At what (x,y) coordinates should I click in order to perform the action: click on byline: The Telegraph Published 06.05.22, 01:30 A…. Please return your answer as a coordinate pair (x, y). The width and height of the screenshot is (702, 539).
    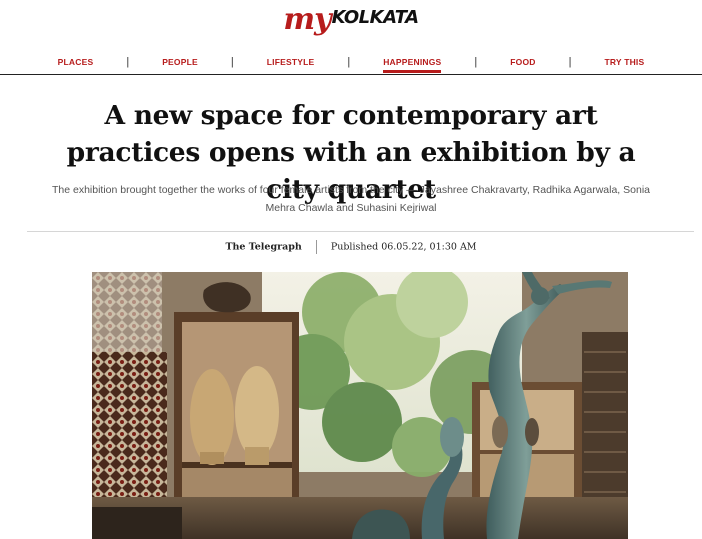
    Looking at the image, I should click on (351, 247).